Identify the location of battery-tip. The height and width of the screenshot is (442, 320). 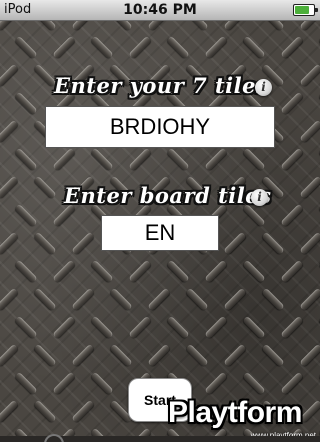
(316, 10).